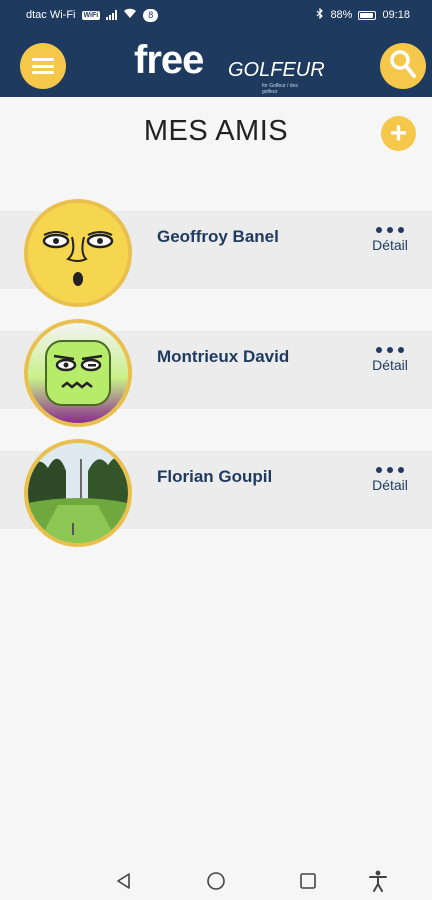 The height and width of the screenshot is (900, 432). I want to click on list-item: Florian Goupil Détail, so click(216, 487).